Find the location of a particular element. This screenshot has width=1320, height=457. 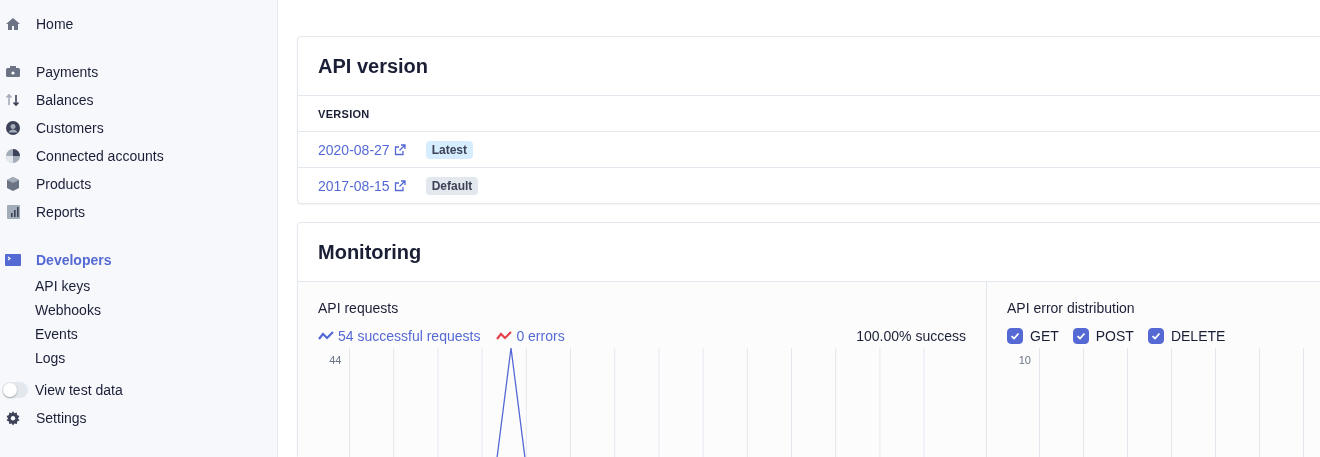

nav-sublink: API keys is located at coordinates (138, 286).